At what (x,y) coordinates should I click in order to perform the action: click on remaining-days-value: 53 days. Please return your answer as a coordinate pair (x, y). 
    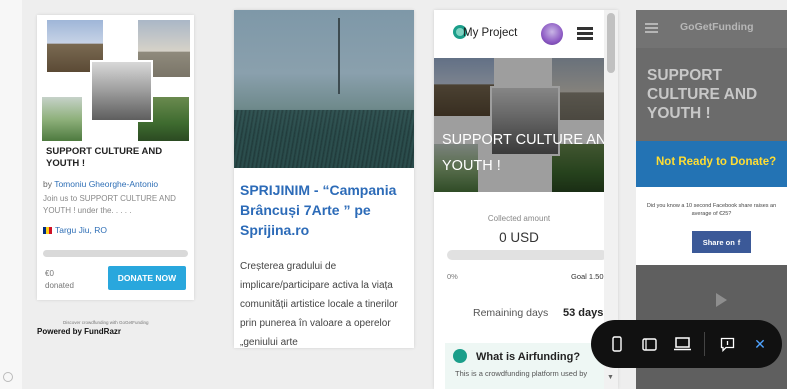
    Looking at the image, I should click on (583, 313).